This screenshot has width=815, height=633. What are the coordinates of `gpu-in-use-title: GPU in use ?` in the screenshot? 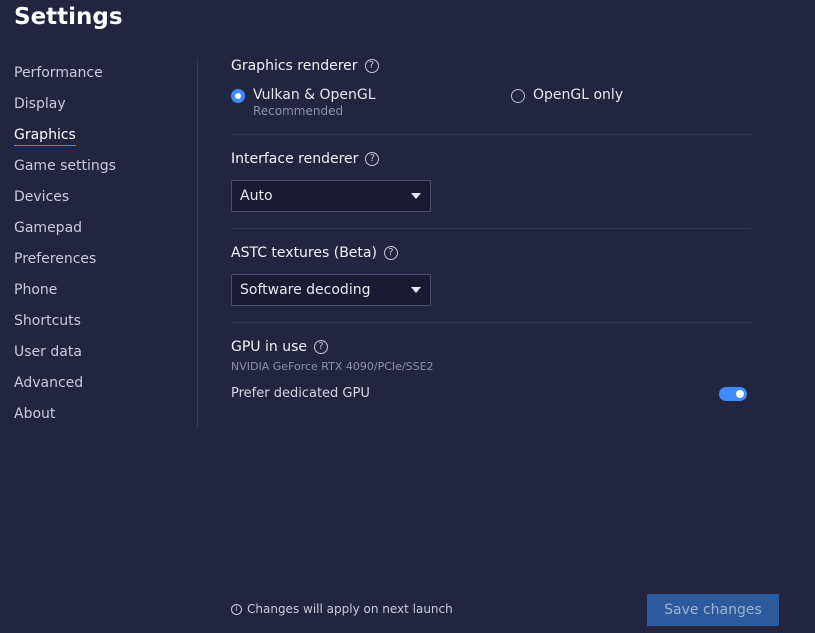 It's located at (279, 347).